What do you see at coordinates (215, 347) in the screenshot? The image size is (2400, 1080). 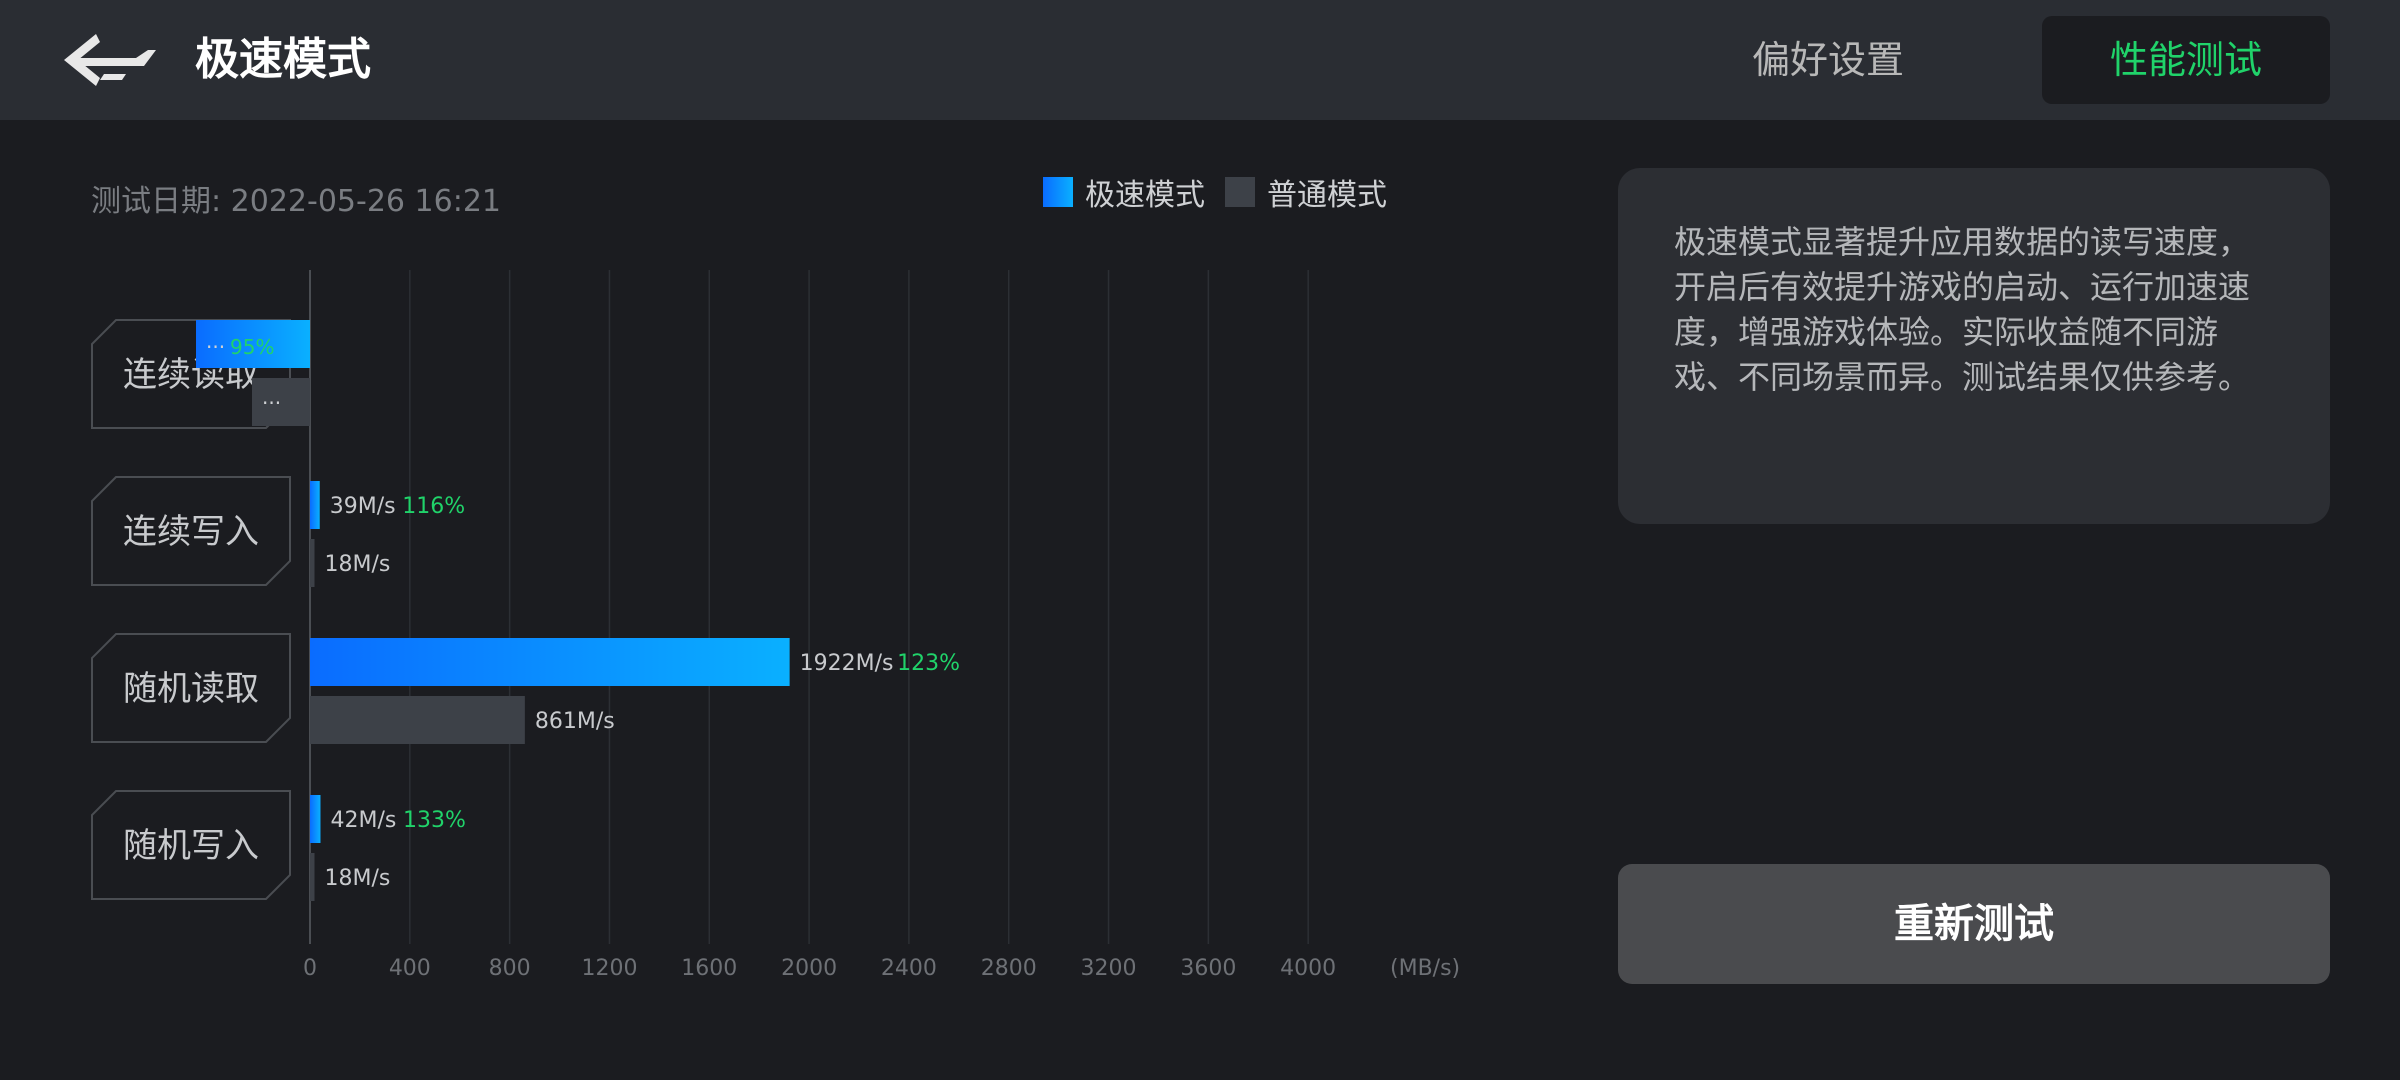 I see `fast-bar-label: ···` at bounding box center [215, 347].